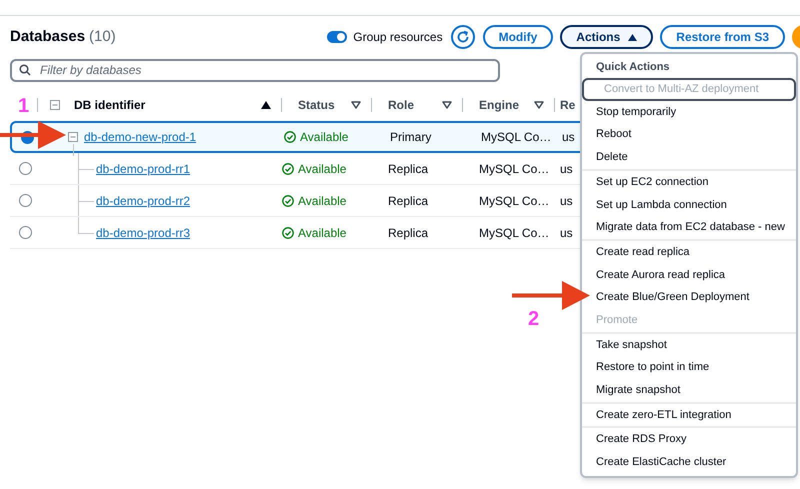 The image size is (800, 489). Describe the element at coordinates (73, 137) in the screenshot. I see `collapse-icon` at that location.